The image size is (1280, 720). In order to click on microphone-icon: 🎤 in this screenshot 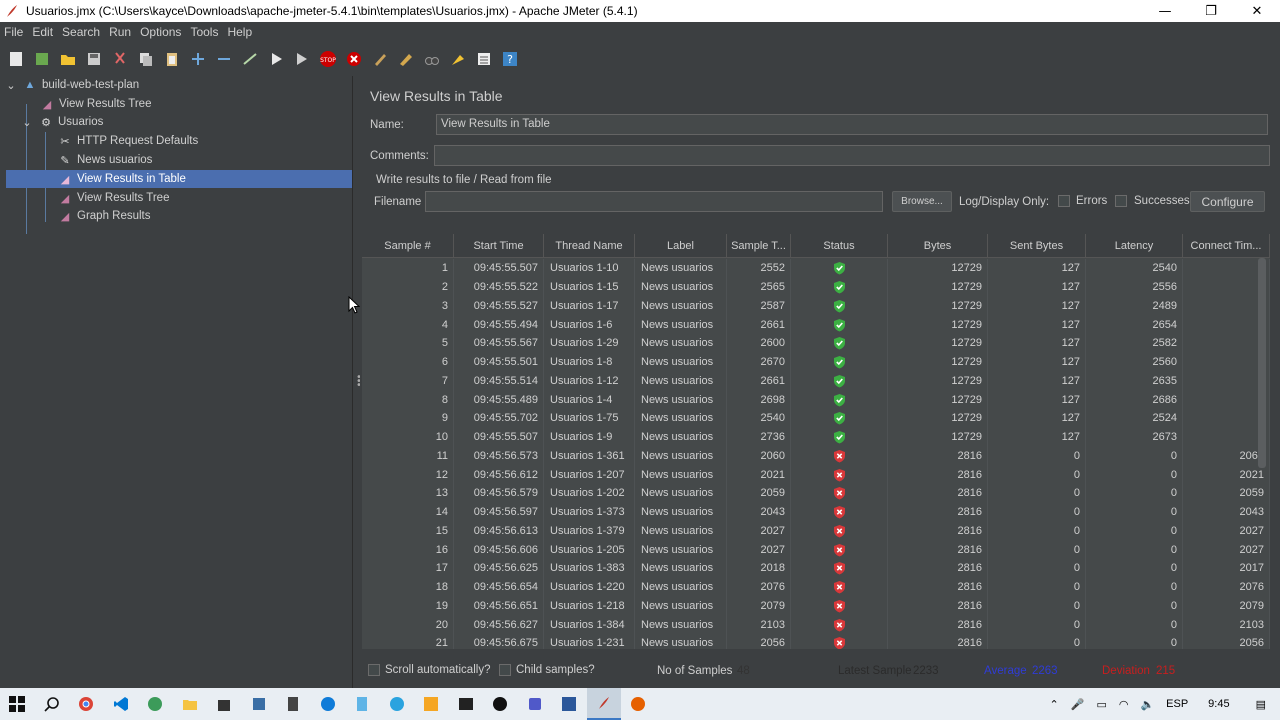, I will do `click(1078, 704)`.